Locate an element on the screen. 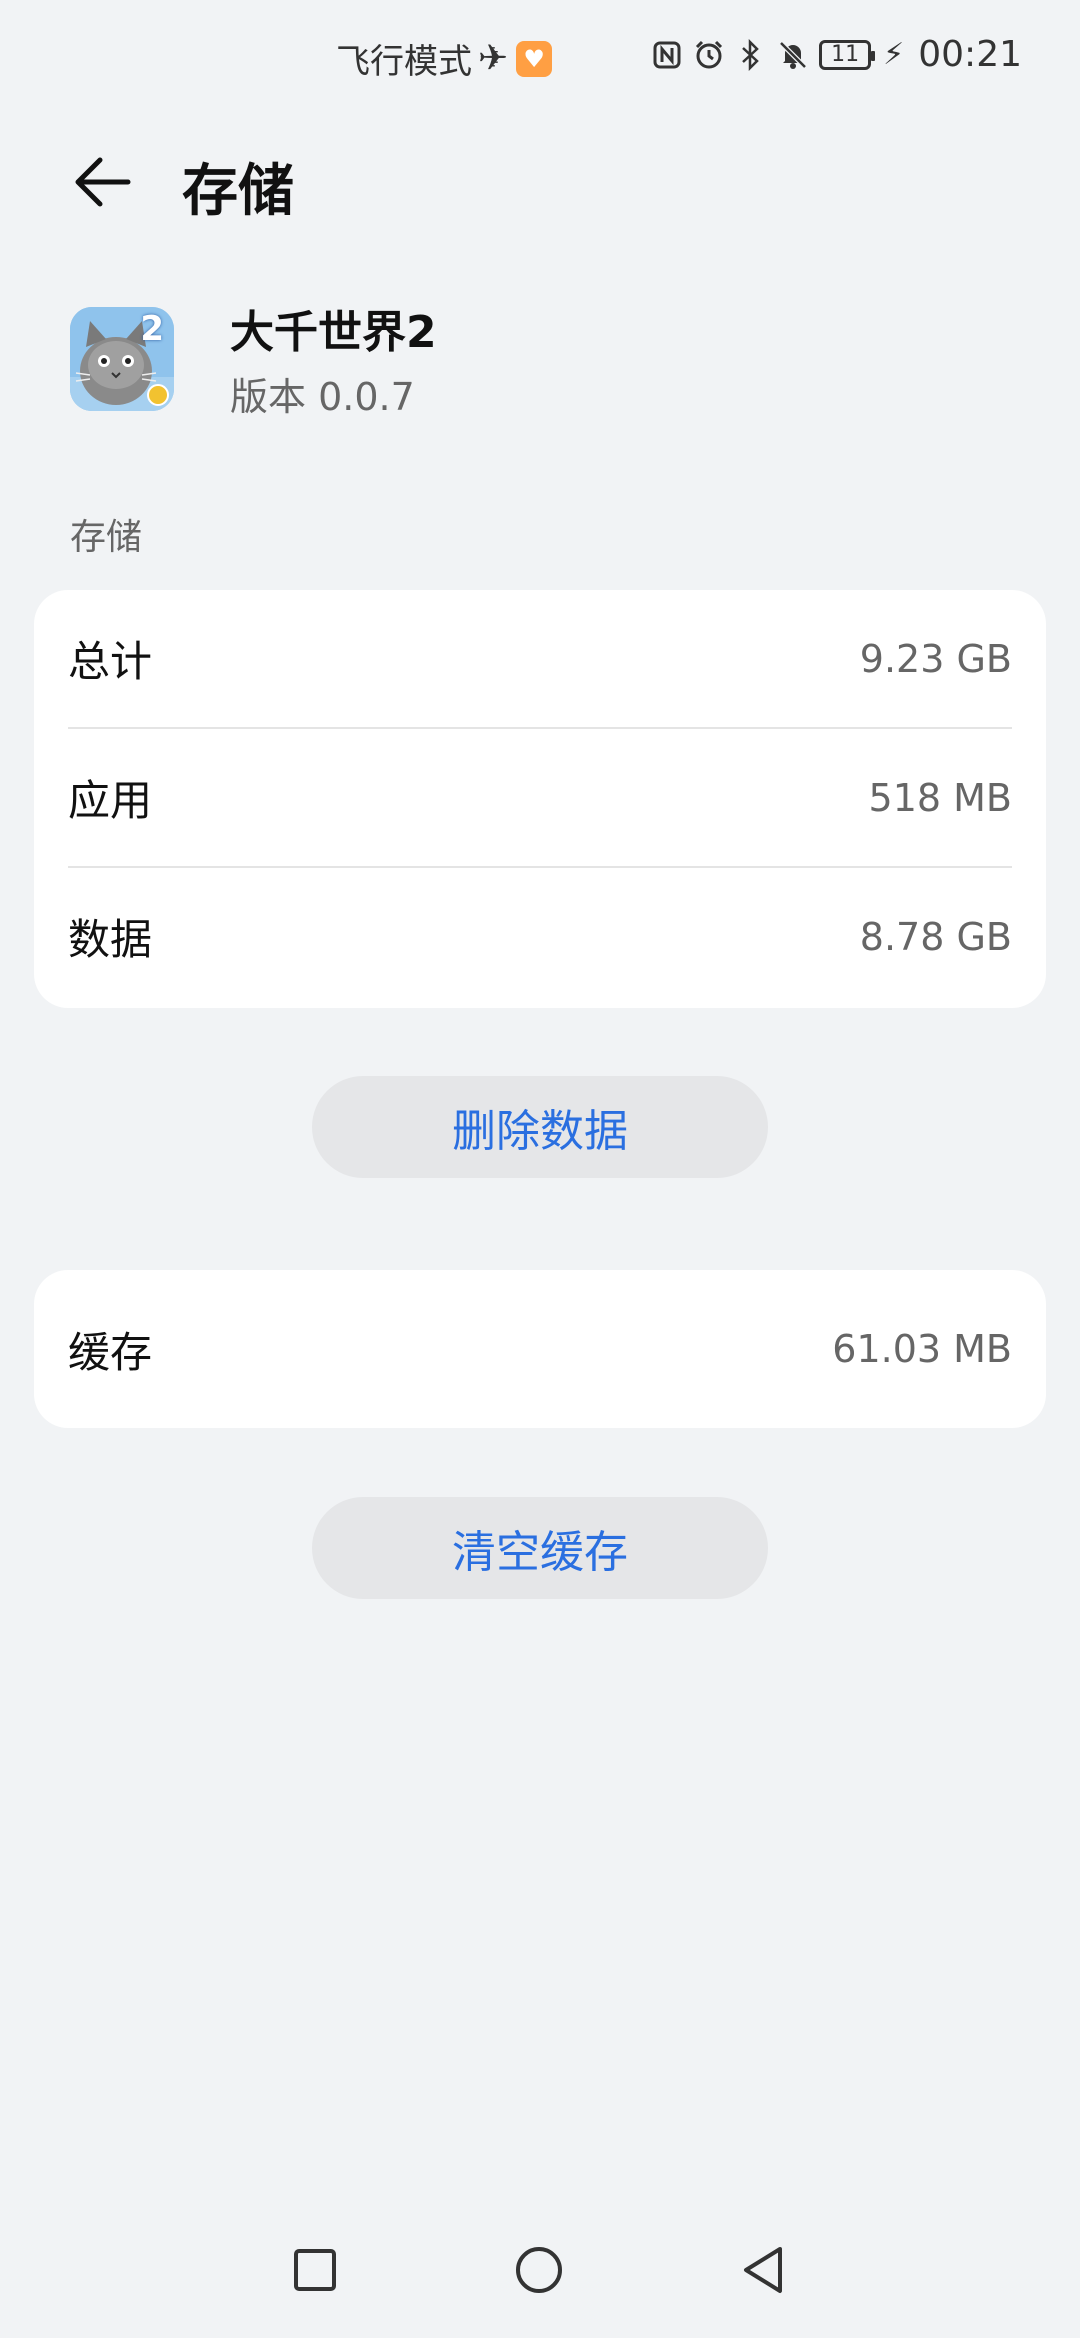 Image resolution: width=1080 pixels, height=2338 pixels. airplane-mode-label: 飞行模式 is located at coordinates (404, 62).